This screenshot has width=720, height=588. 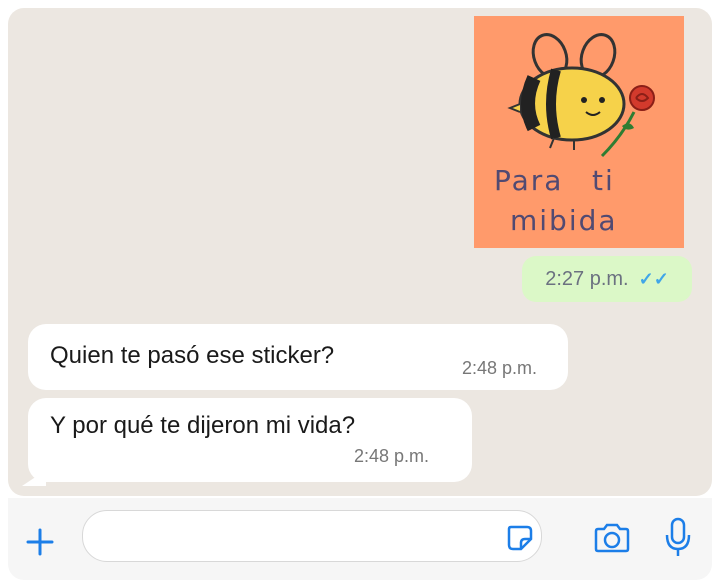 I want to click on message-text: Quien te pasó ese sticker?, so click(x=192, y=355).